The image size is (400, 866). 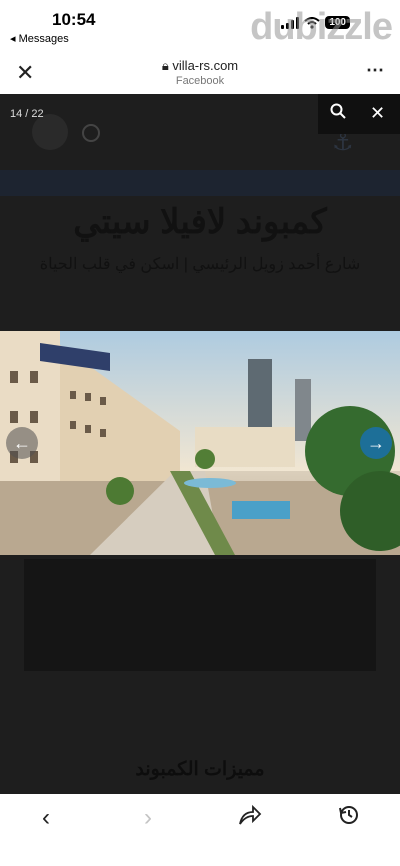 What do you see at coordinates (27, 114) in the screenshot?
I see `gallery-counter: 14 / 22` at bounding box center [27, 114].